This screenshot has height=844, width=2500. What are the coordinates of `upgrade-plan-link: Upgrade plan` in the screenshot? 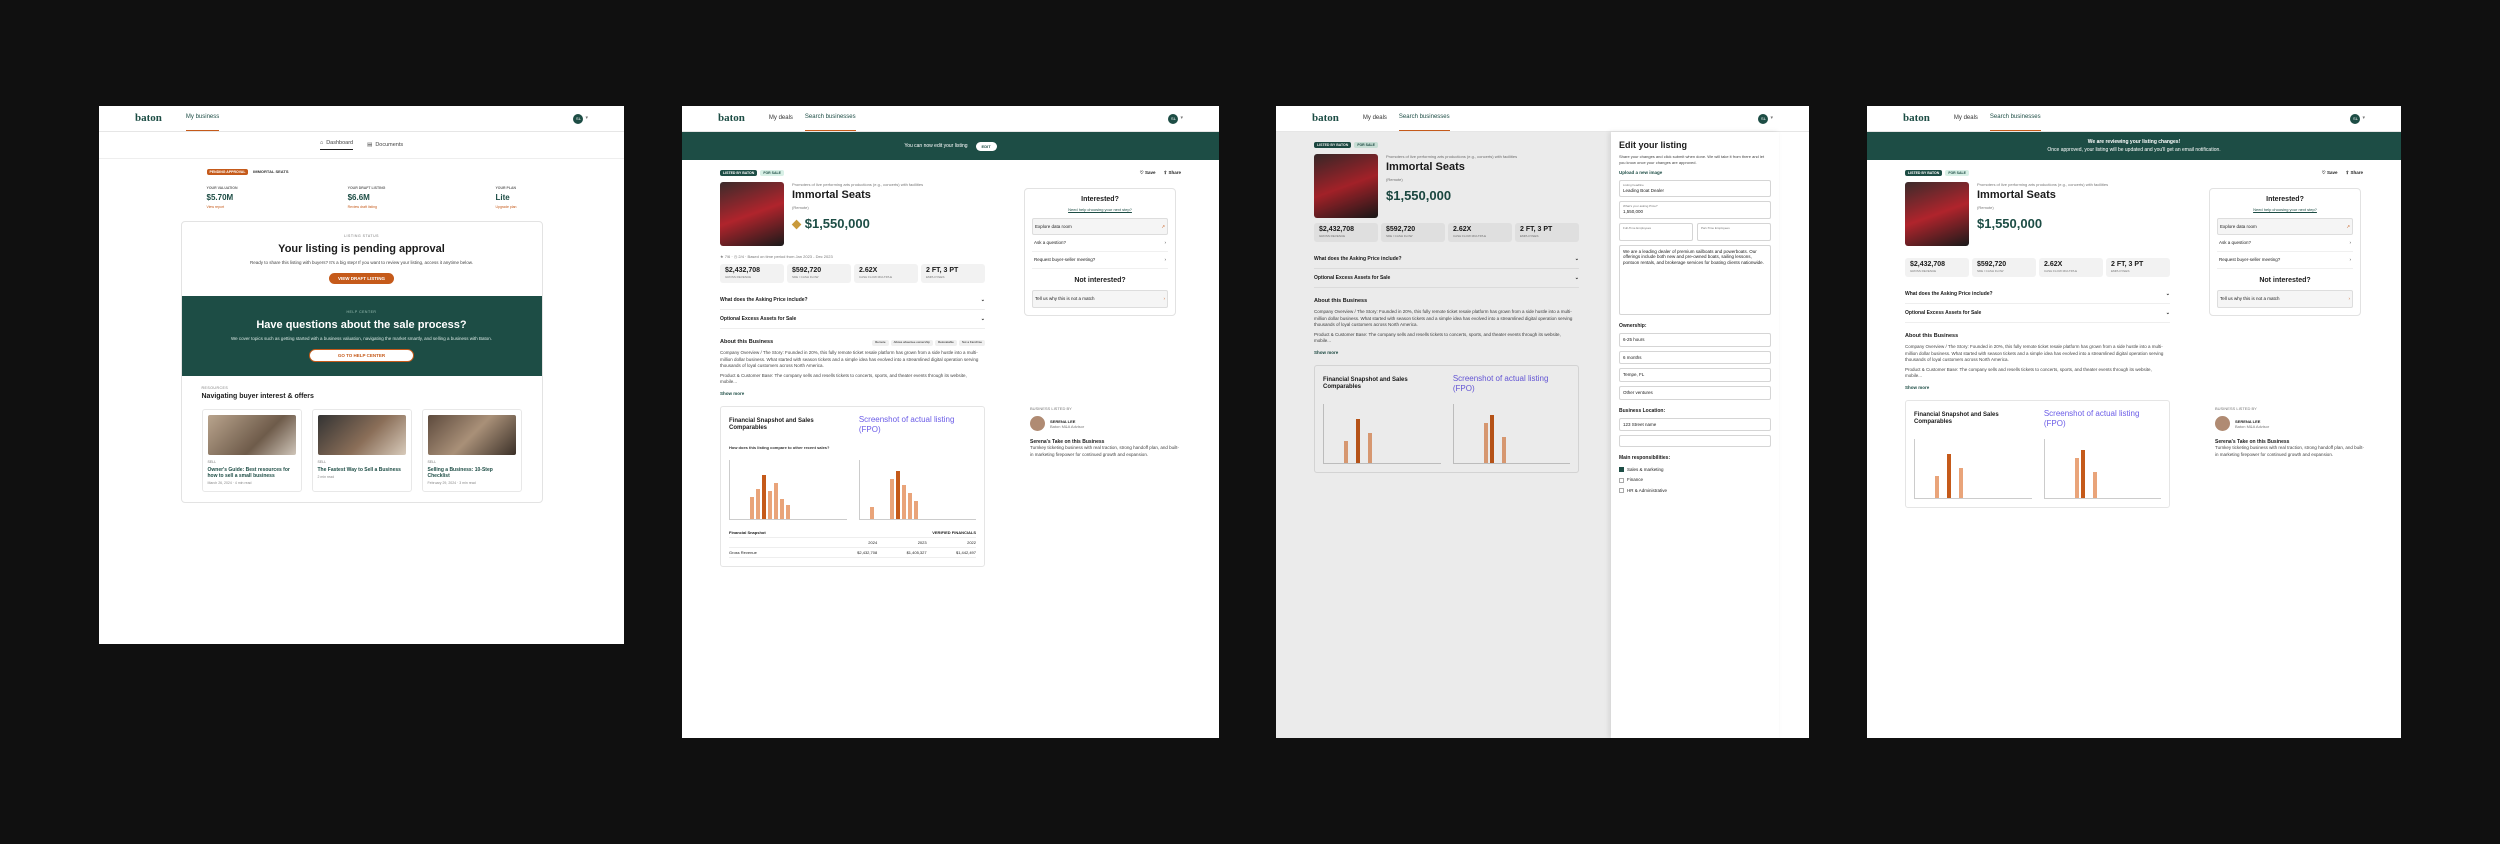 It's located at (505, 207).